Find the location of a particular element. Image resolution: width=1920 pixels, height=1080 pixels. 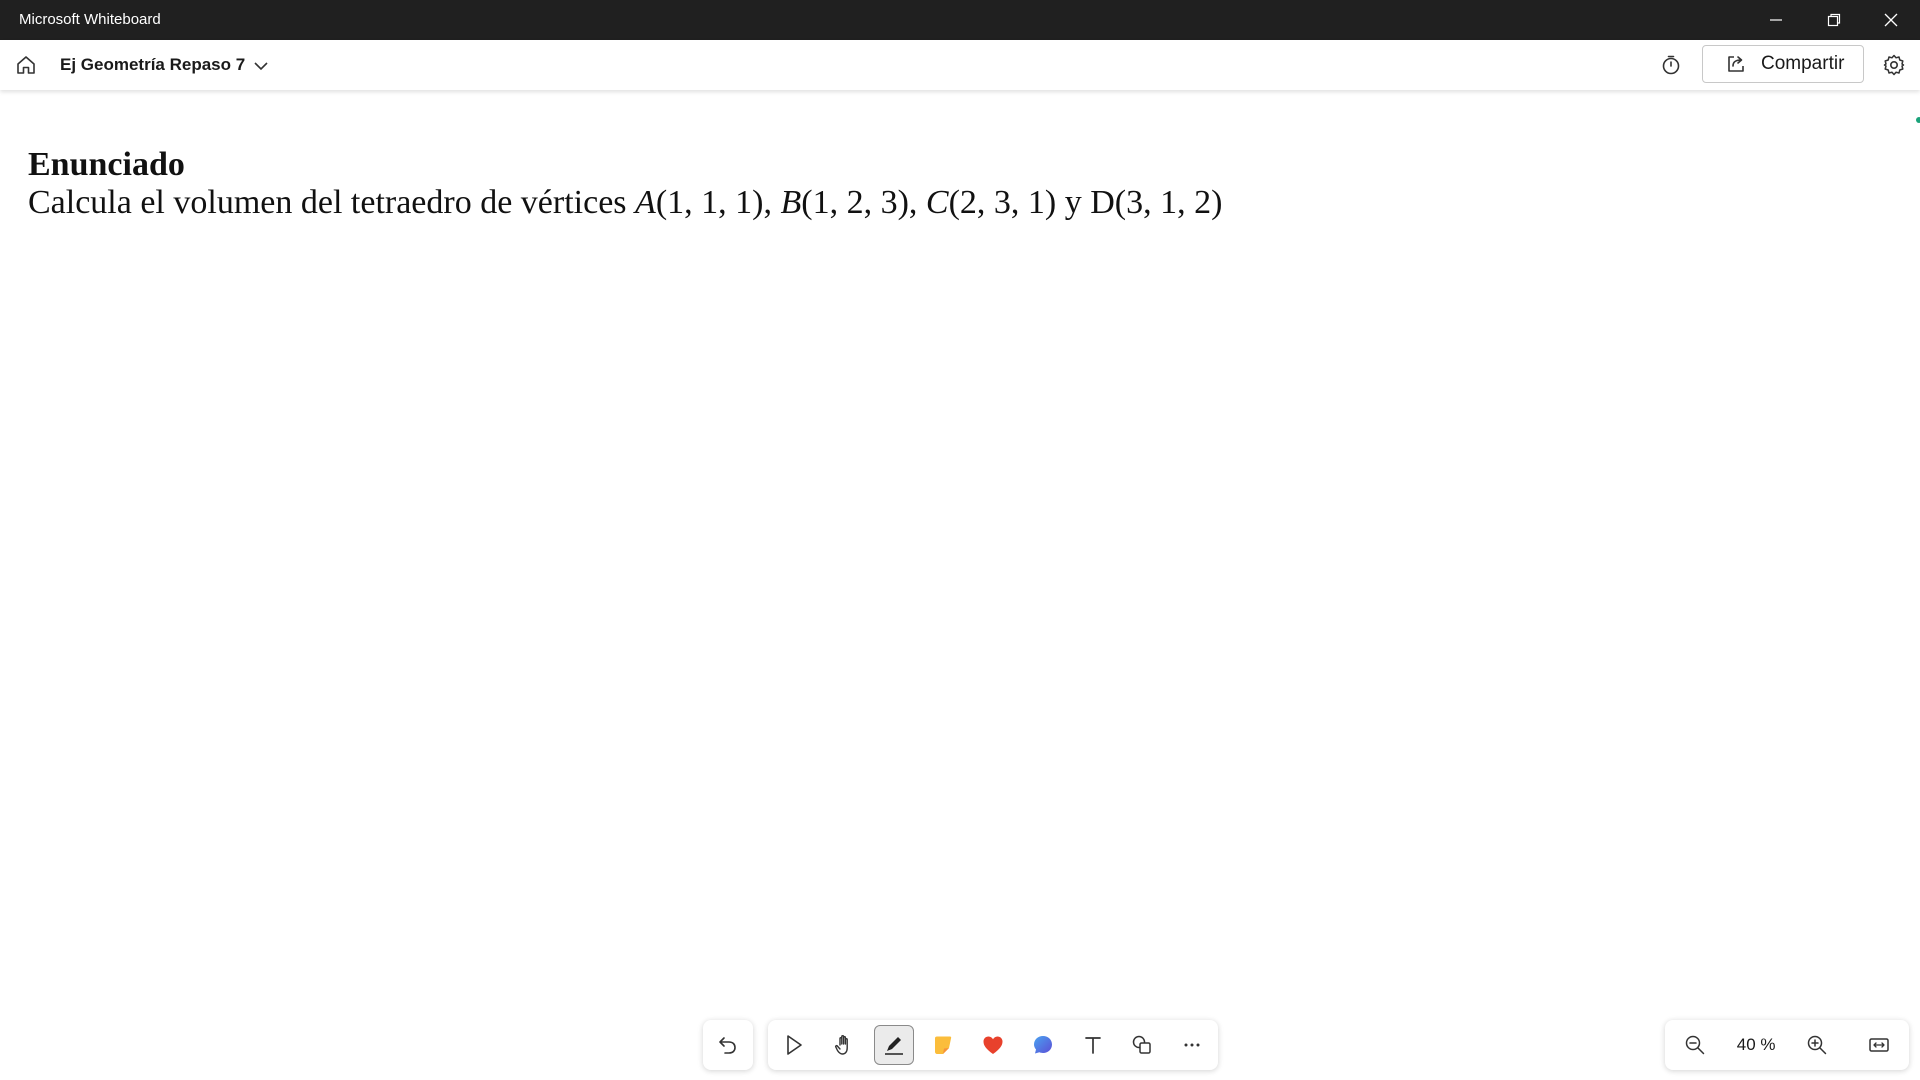

minimize-button is located at coordinates (1776, 20).